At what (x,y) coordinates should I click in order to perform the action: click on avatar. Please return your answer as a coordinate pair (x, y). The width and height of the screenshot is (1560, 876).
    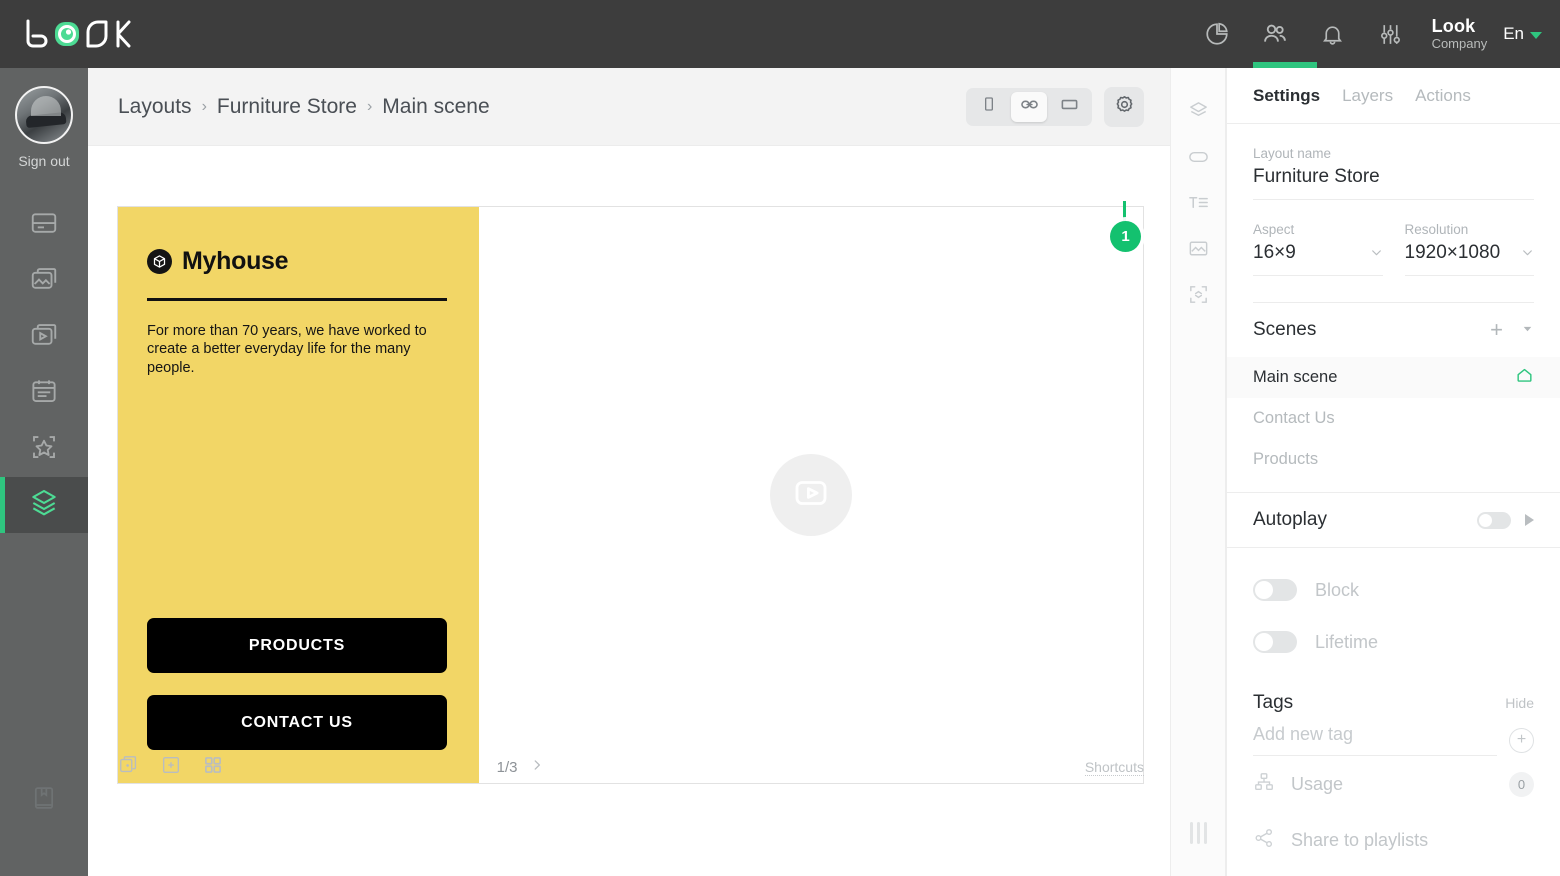
    Looking at the image, I should click on (44, 115).